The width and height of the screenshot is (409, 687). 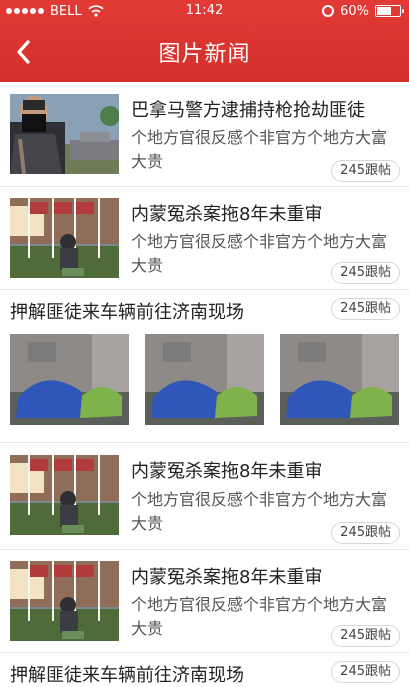 I want to click on time-label: 11:42, so click(x=204, y=10).